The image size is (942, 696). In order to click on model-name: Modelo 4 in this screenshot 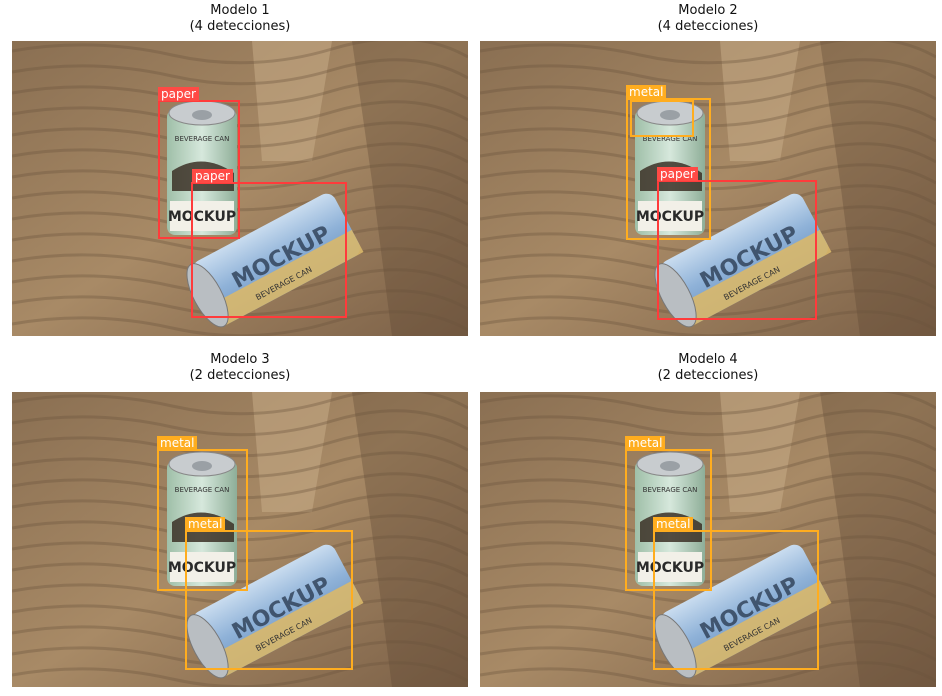, I will do `click(708, 359)`.